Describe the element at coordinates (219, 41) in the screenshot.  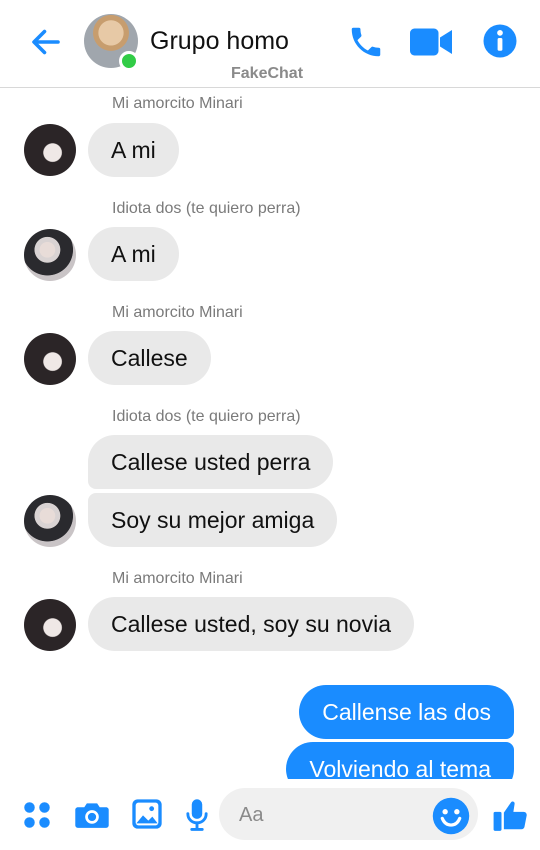
I see `chat-title: Grupo homo` at that location.